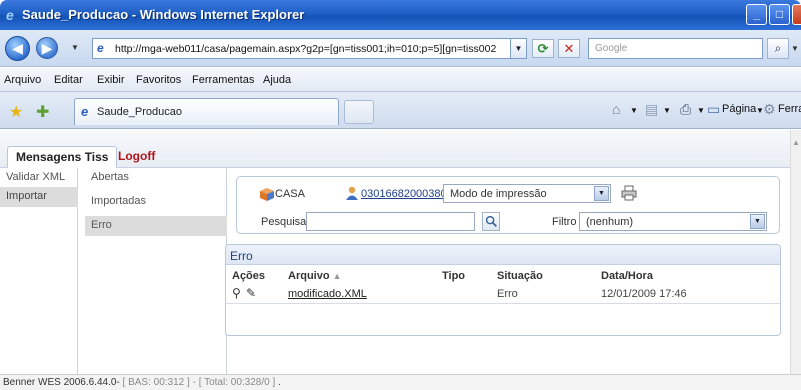 Image resolution: width=801 pixels, height=390 pixels. Describe the element at coordinates (285, 222) in the screenshot. I see `search-label: Pesquisar` at that location.